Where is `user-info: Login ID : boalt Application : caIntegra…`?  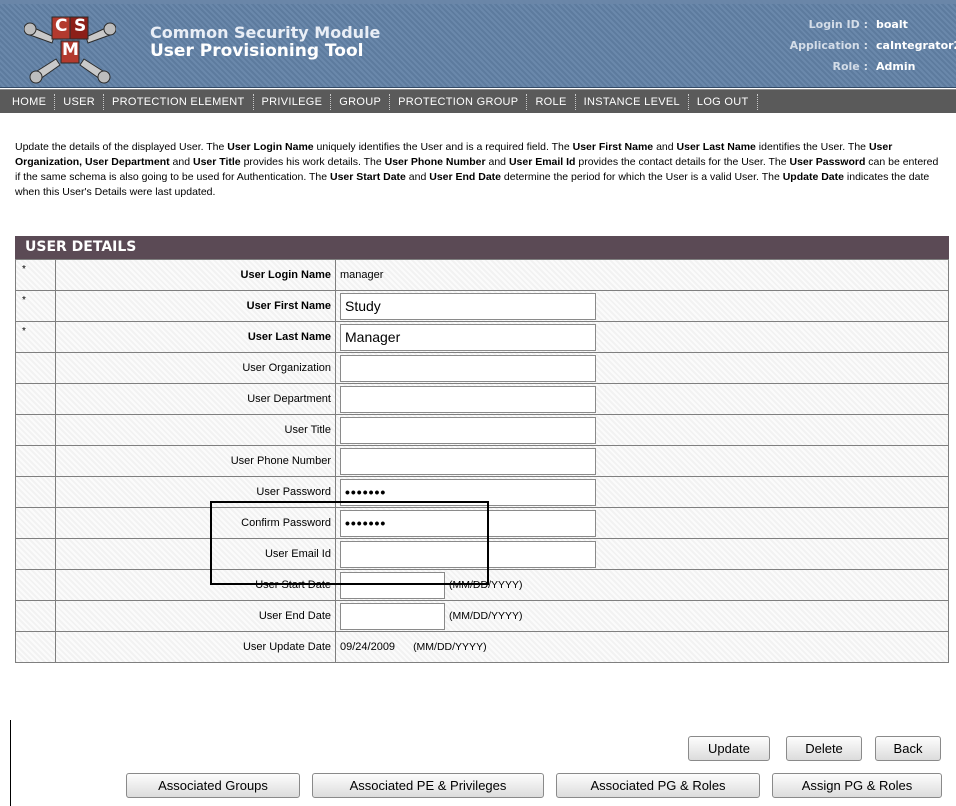
user-info: Login ID : boalt Application : caIntegra… is located at coordinates (851, 45).